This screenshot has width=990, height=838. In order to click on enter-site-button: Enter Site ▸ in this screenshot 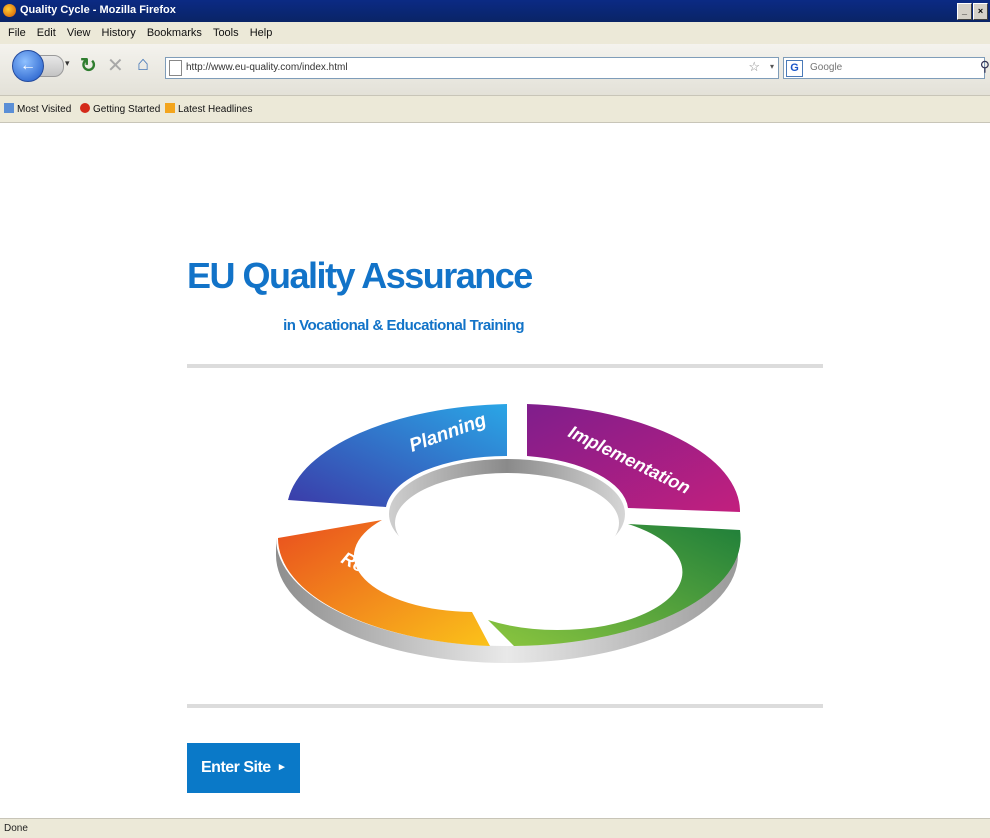, I will do `click(243, 768)`.